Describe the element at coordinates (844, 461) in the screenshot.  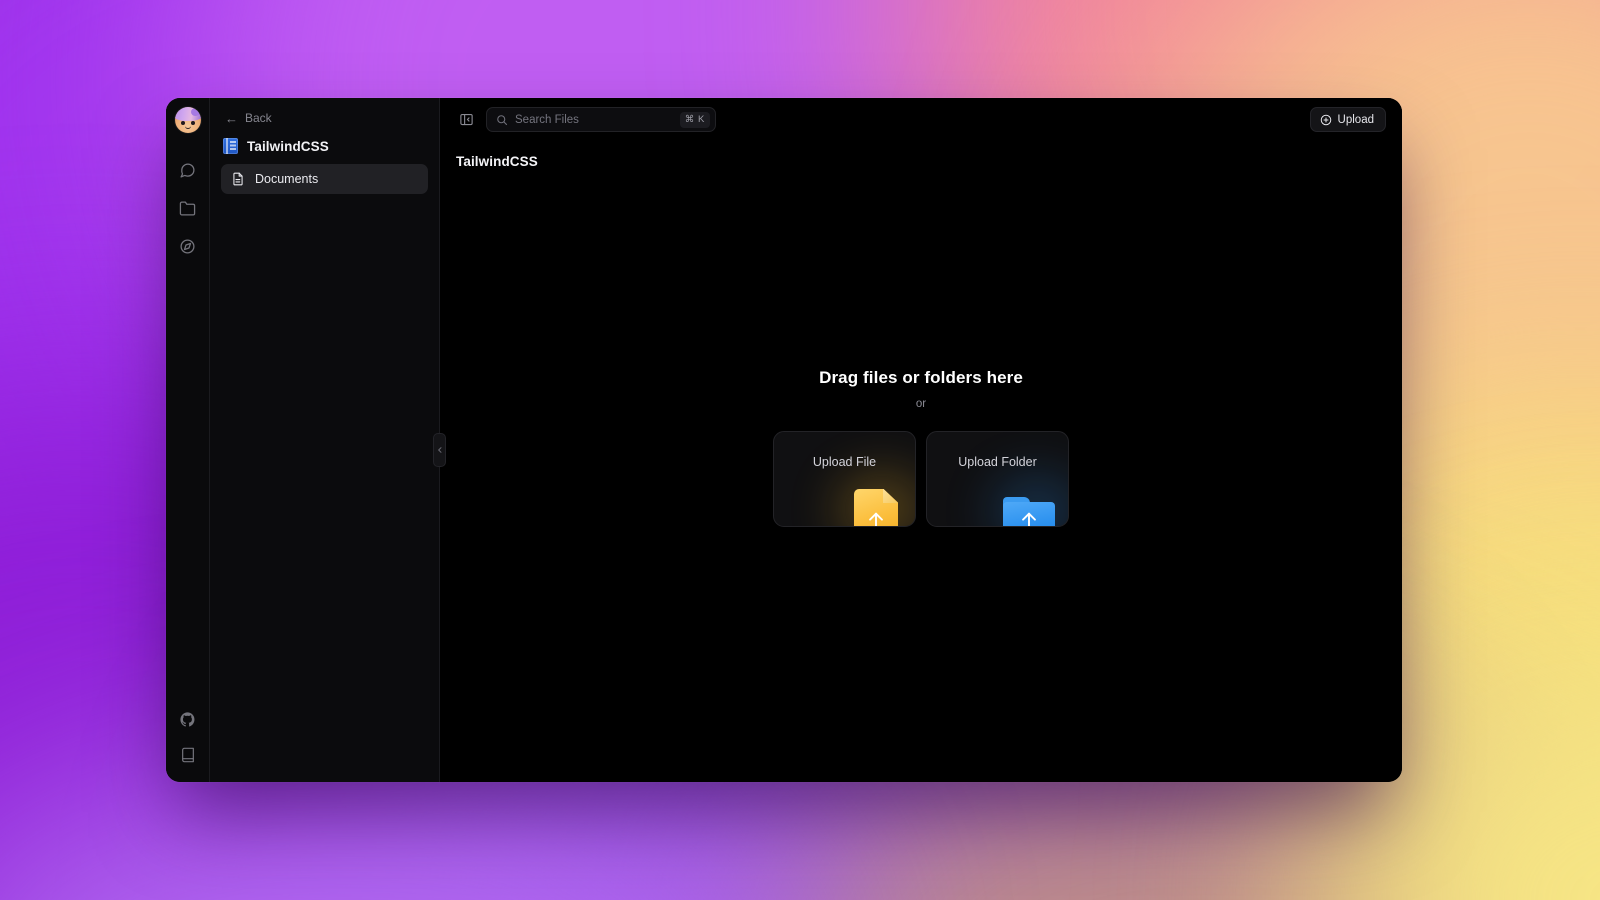
I see `upload-file-label: Upload File` at that location.